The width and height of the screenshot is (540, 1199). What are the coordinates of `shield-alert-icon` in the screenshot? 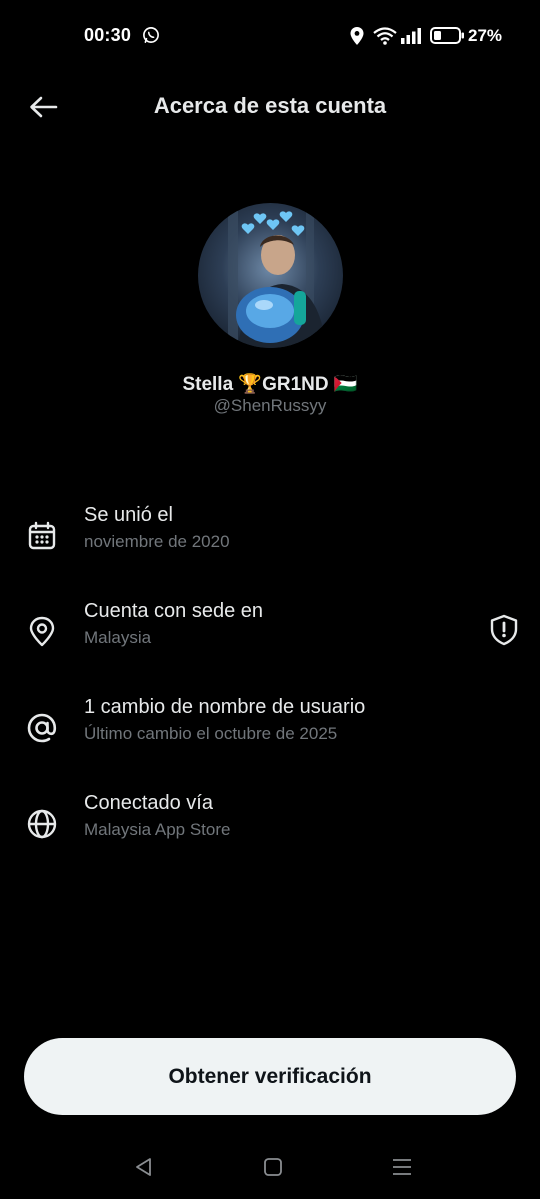 It's located at (504, 630).